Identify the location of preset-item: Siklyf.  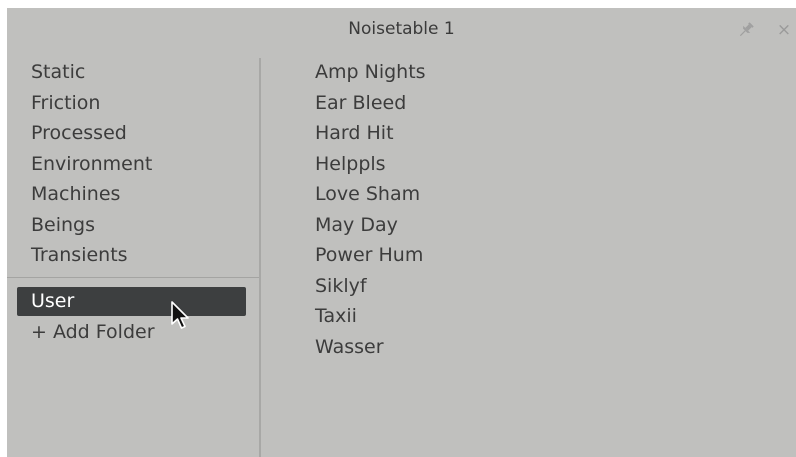
(453, 286).